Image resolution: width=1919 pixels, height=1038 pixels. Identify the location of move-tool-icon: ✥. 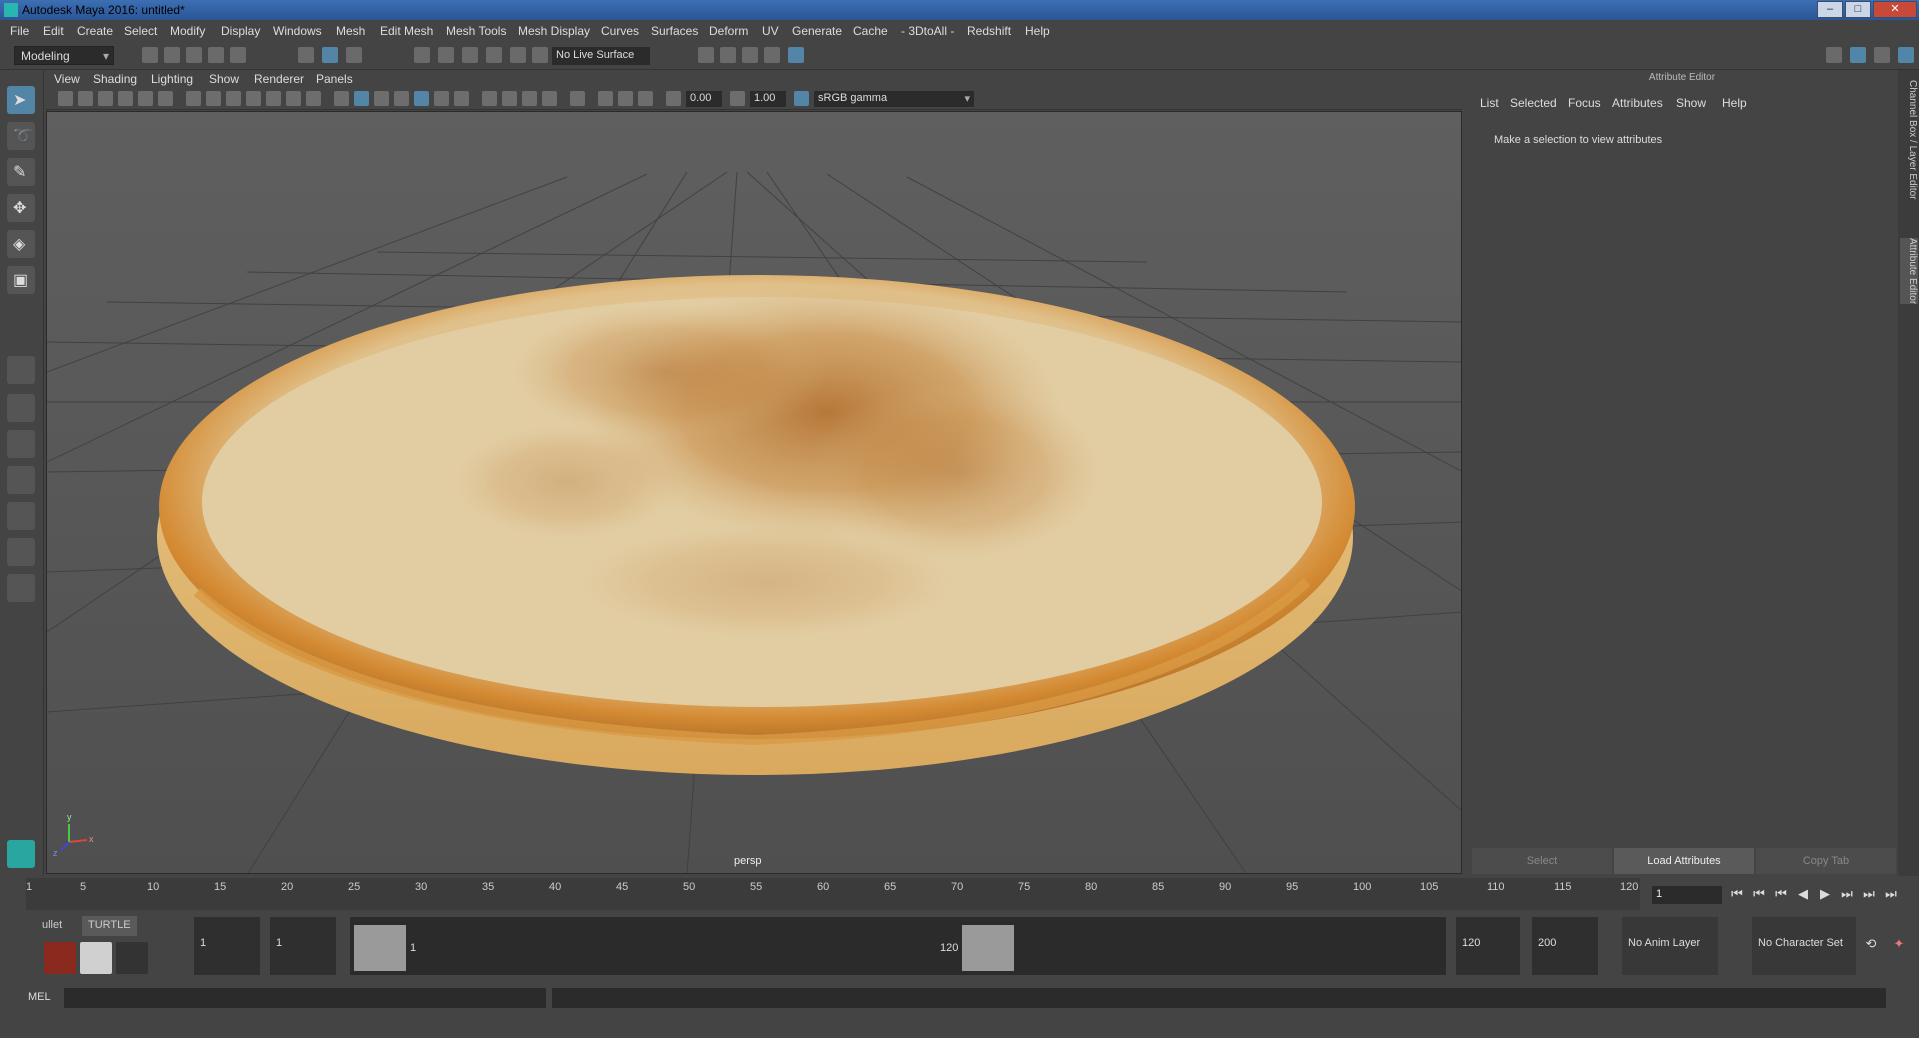
(21, 208).